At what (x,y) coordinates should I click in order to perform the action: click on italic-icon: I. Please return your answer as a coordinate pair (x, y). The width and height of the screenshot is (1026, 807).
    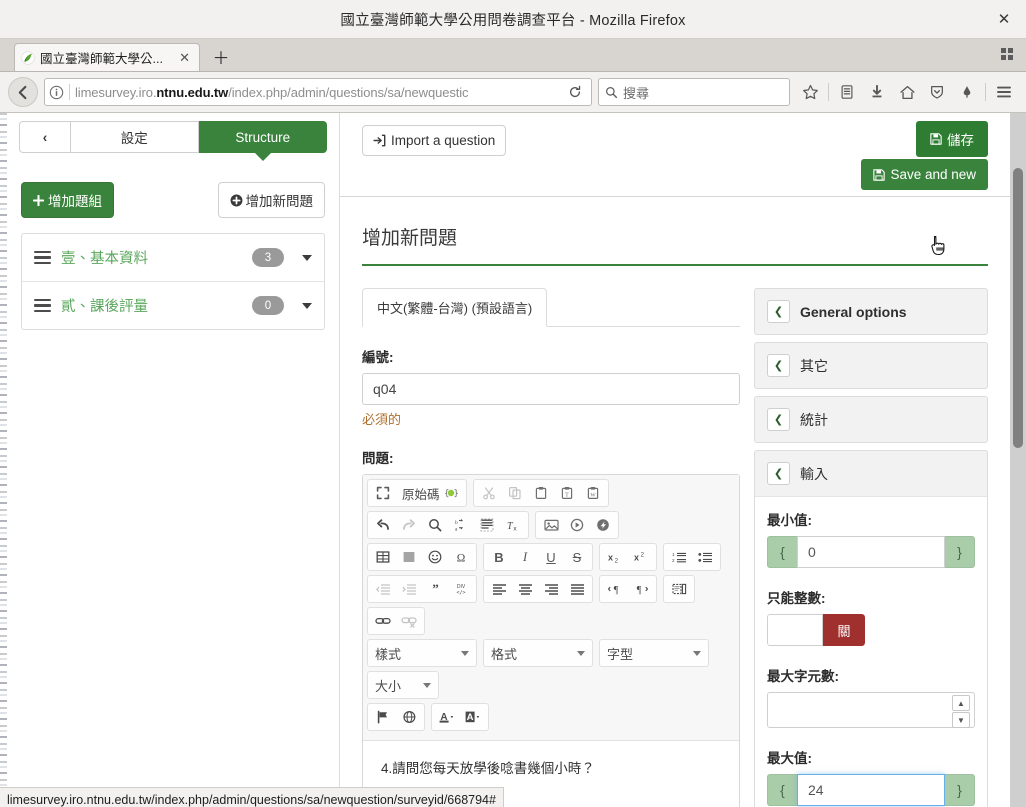
    Looking at the image, I should click on (525, 557).